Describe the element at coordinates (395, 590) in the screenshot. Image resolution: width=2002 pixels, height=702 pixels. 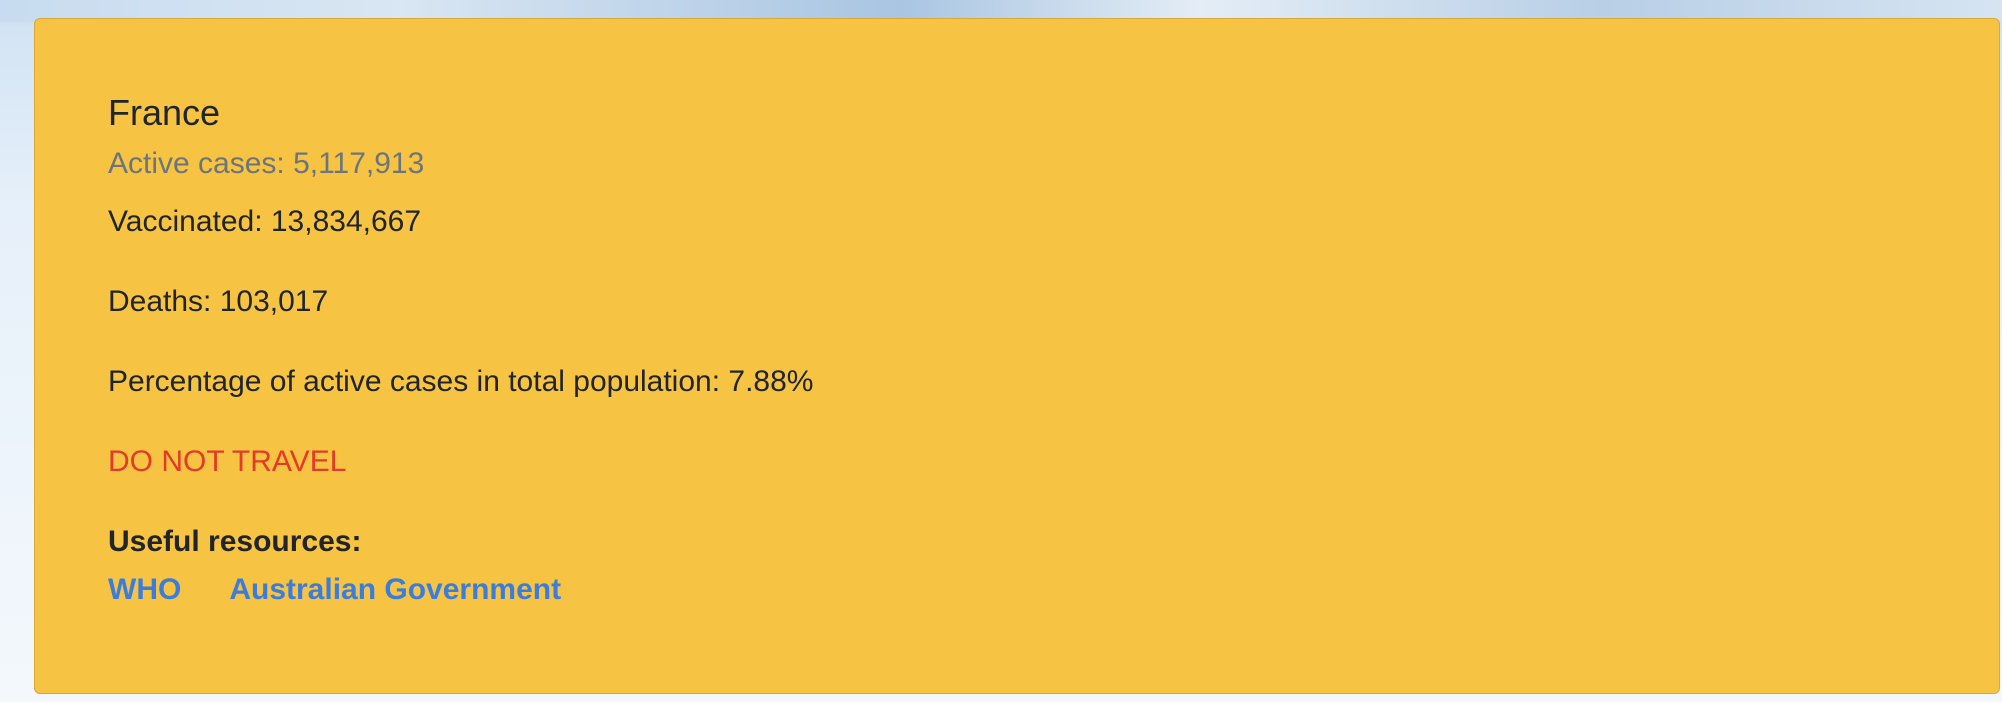
I see `australian-government-link: Australian Government` at that location.